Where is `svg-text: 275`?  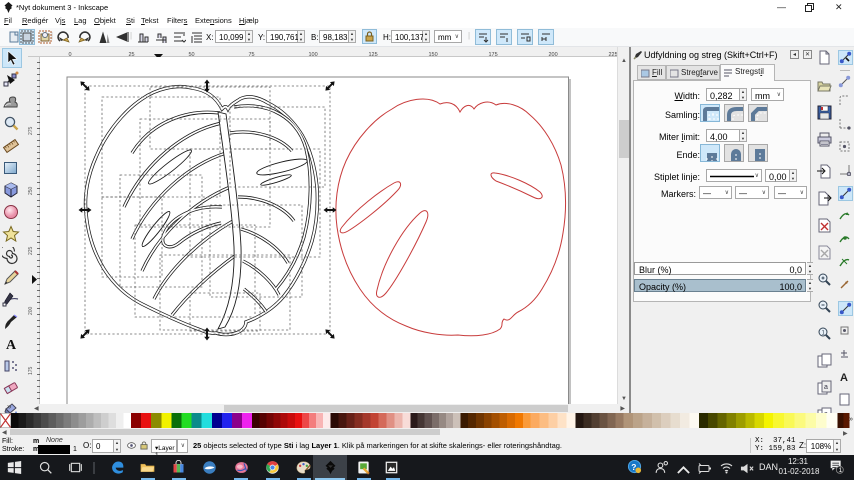 svg-text: 275 is located at coordinates (31, 130).